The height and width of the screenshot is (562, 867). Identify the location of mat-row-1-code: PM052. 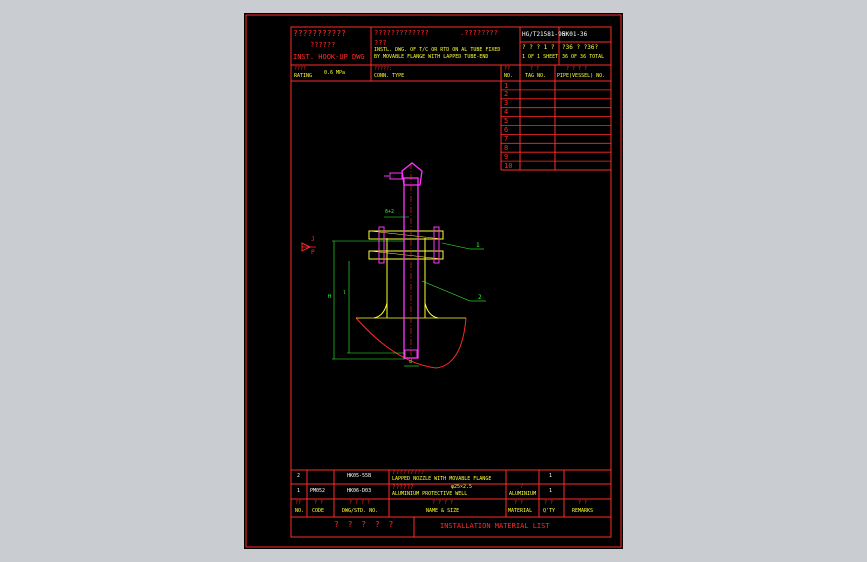
(318, 491).